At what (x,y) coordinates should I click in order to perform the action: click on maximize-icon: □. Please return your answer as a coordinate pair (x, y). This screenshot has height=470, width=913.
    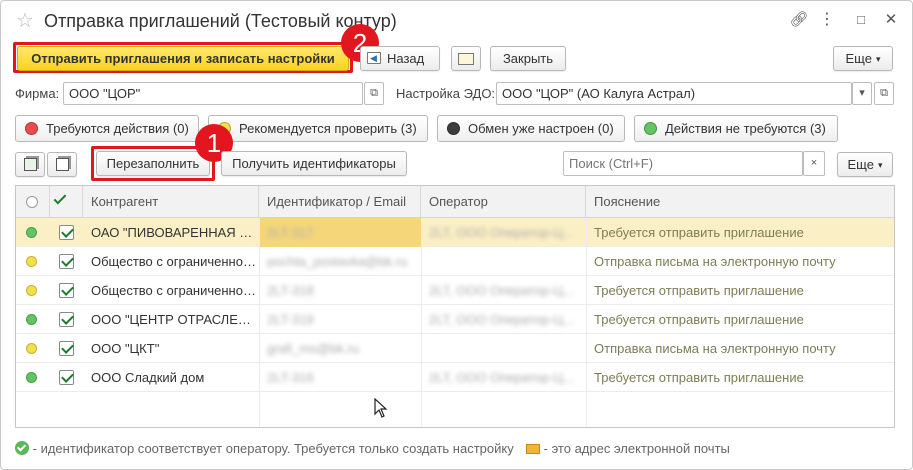
    Looking at the image, I should click on (861, 20).